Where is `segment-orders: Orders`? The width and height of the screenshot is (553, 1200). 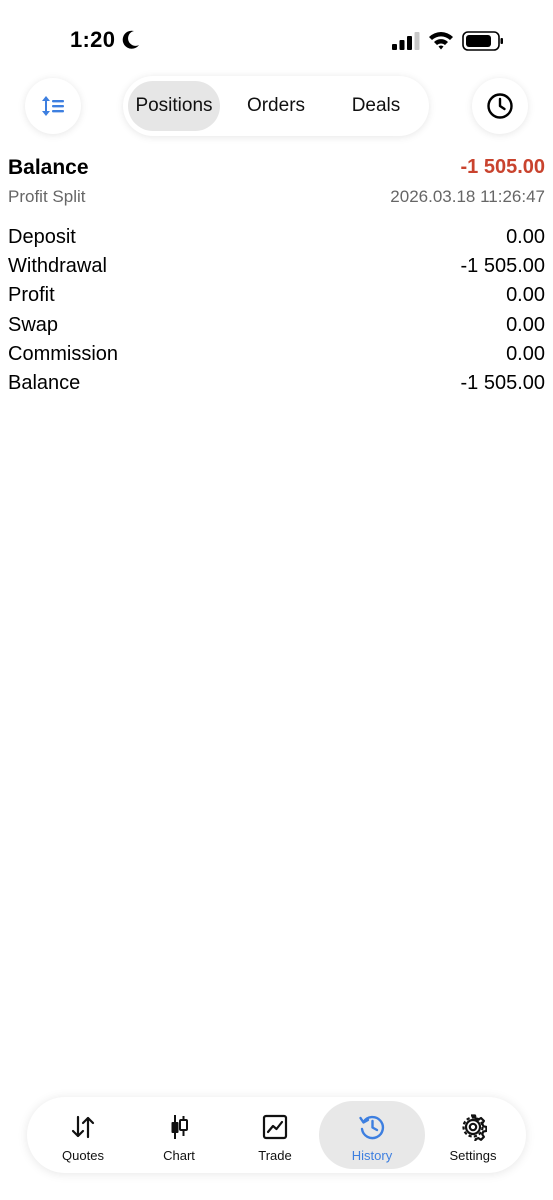
segment-orders: Orders is located at coordinates (276, 106).